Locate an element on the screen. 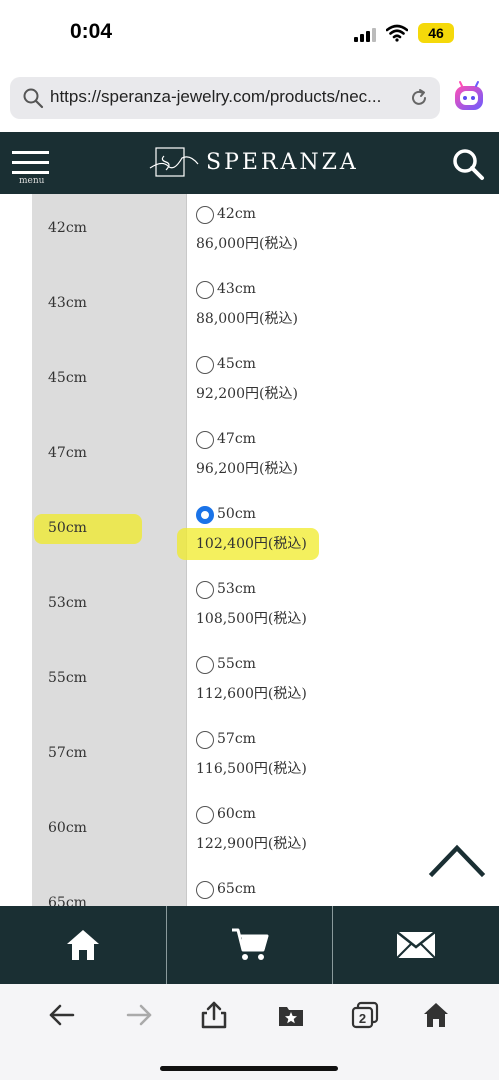 Image resolution: width=499 pixels, height=1080 pixels. length-label: 45cm is located at coordinates (67, 378).